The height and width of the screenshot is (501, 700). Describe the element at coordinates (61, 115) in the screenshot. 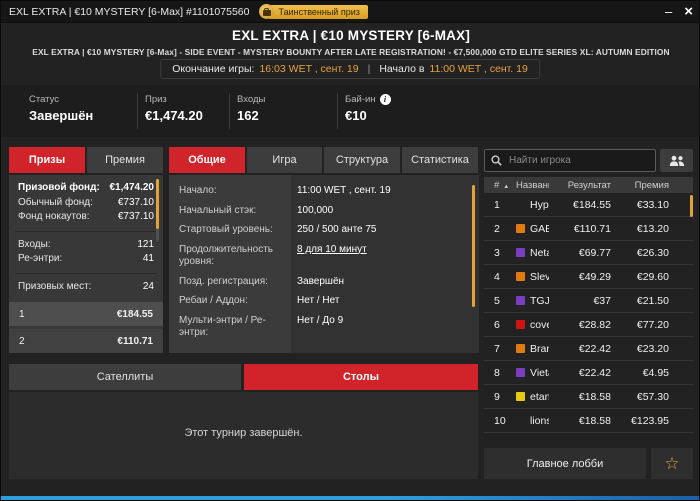

I see `status-value: Завершён` at that location.